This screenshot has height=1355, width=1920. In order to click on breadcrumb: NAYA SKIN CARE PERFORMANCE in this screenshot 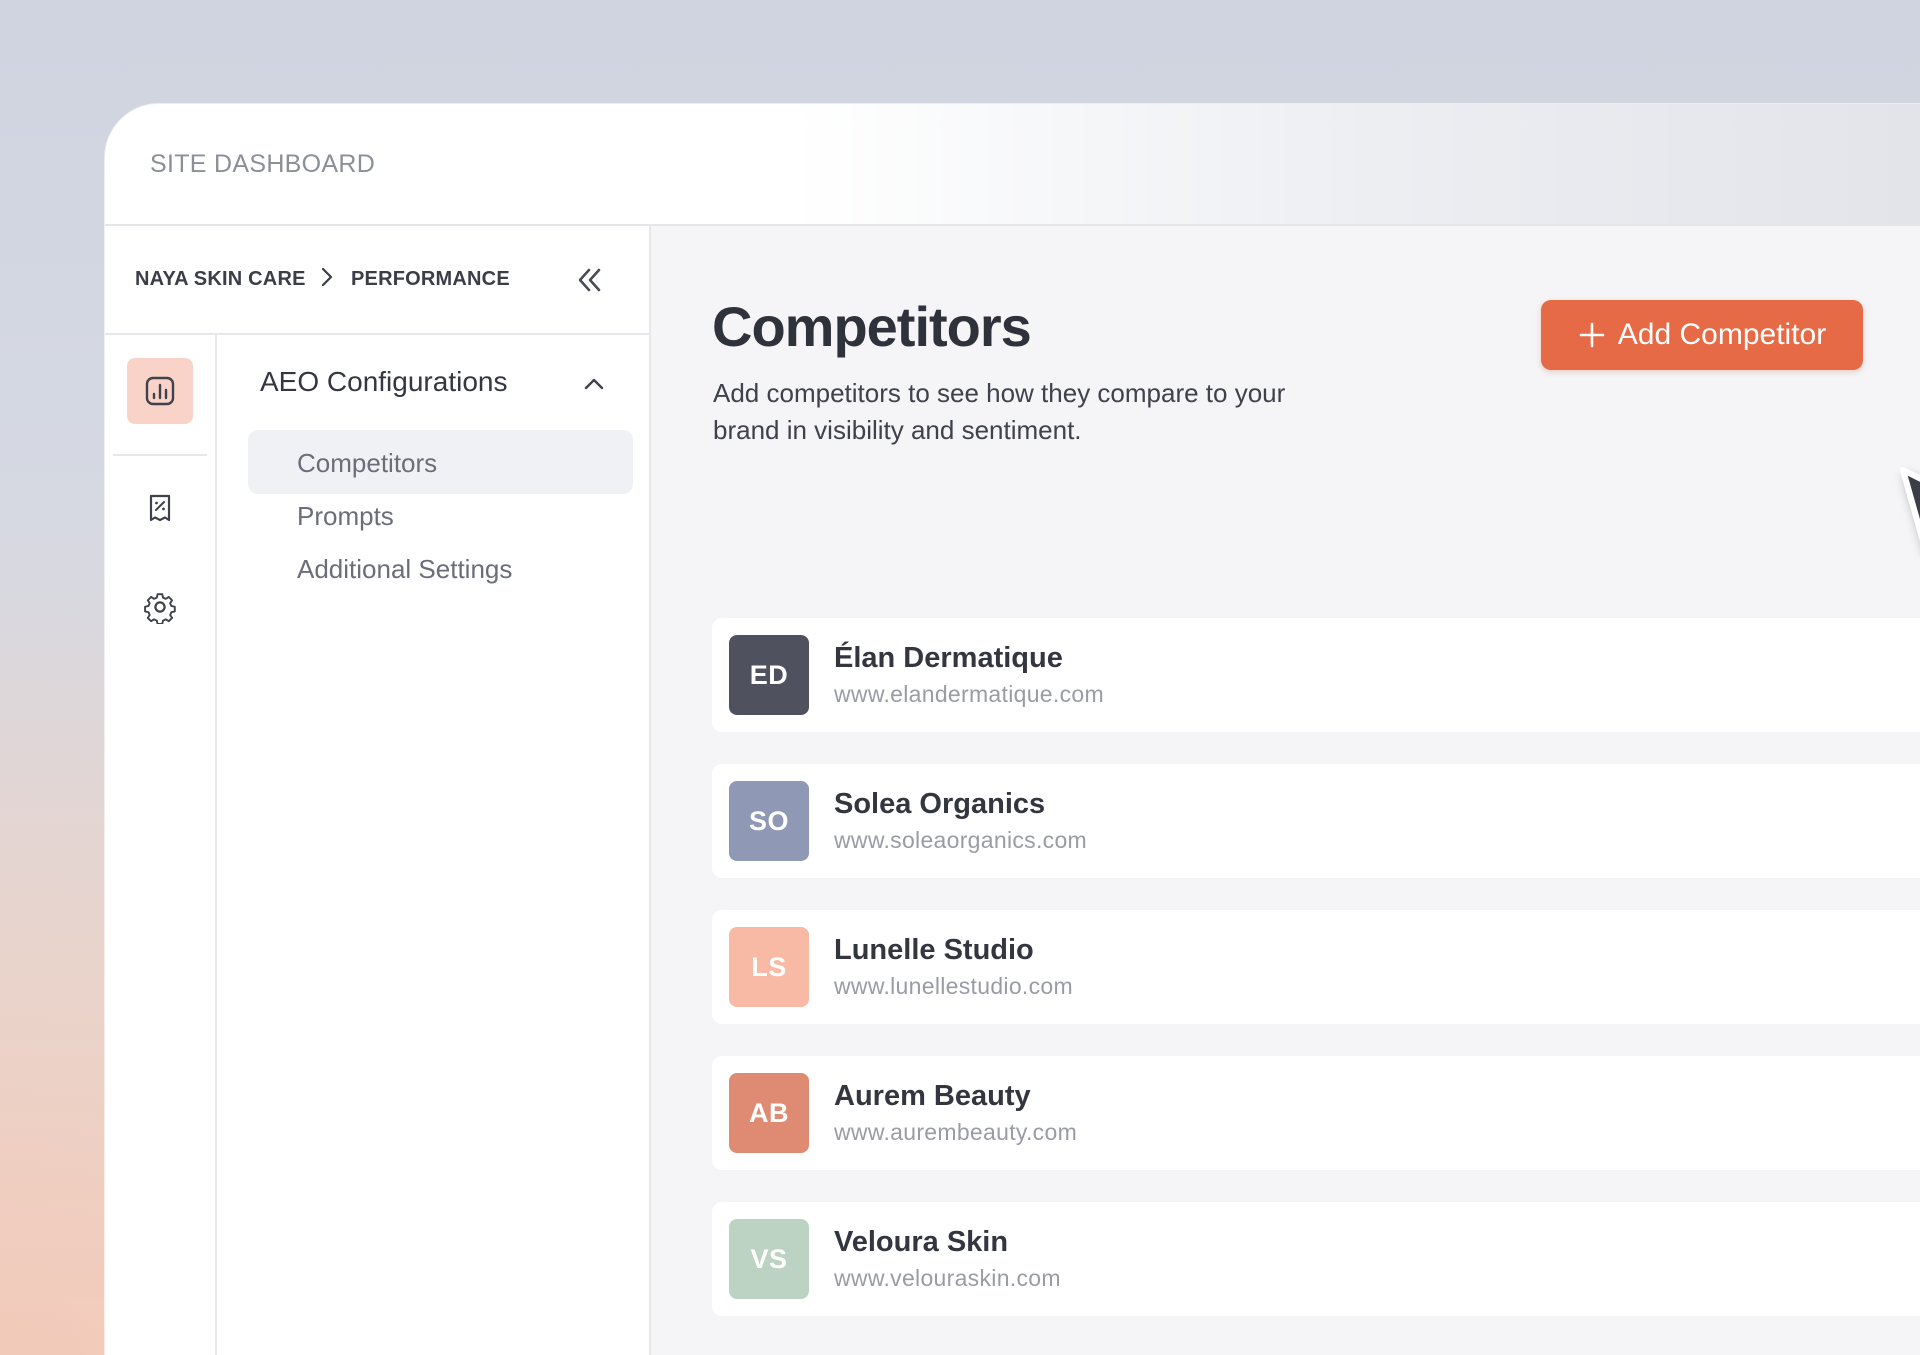, I will do `click(377, 280)`.